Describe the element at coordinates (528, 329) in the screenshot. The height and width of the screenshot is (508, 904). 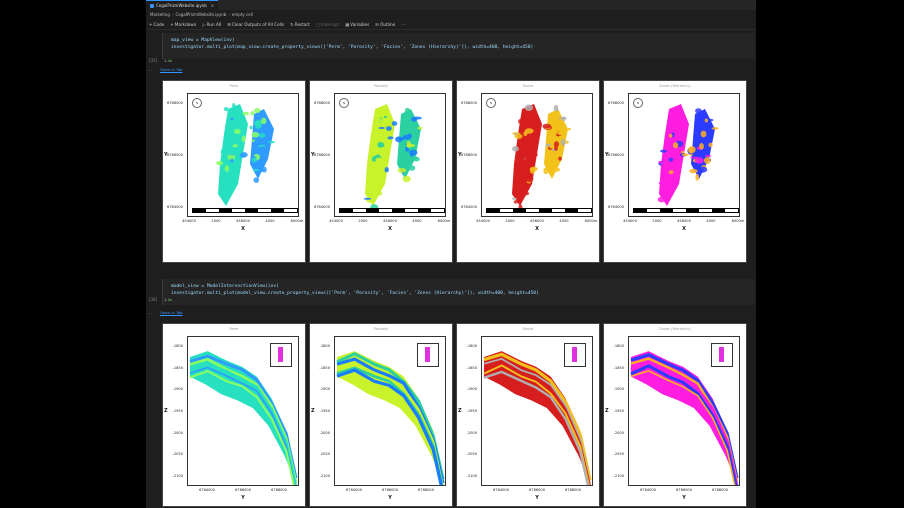
I see `panel-title: Facies` at that location.